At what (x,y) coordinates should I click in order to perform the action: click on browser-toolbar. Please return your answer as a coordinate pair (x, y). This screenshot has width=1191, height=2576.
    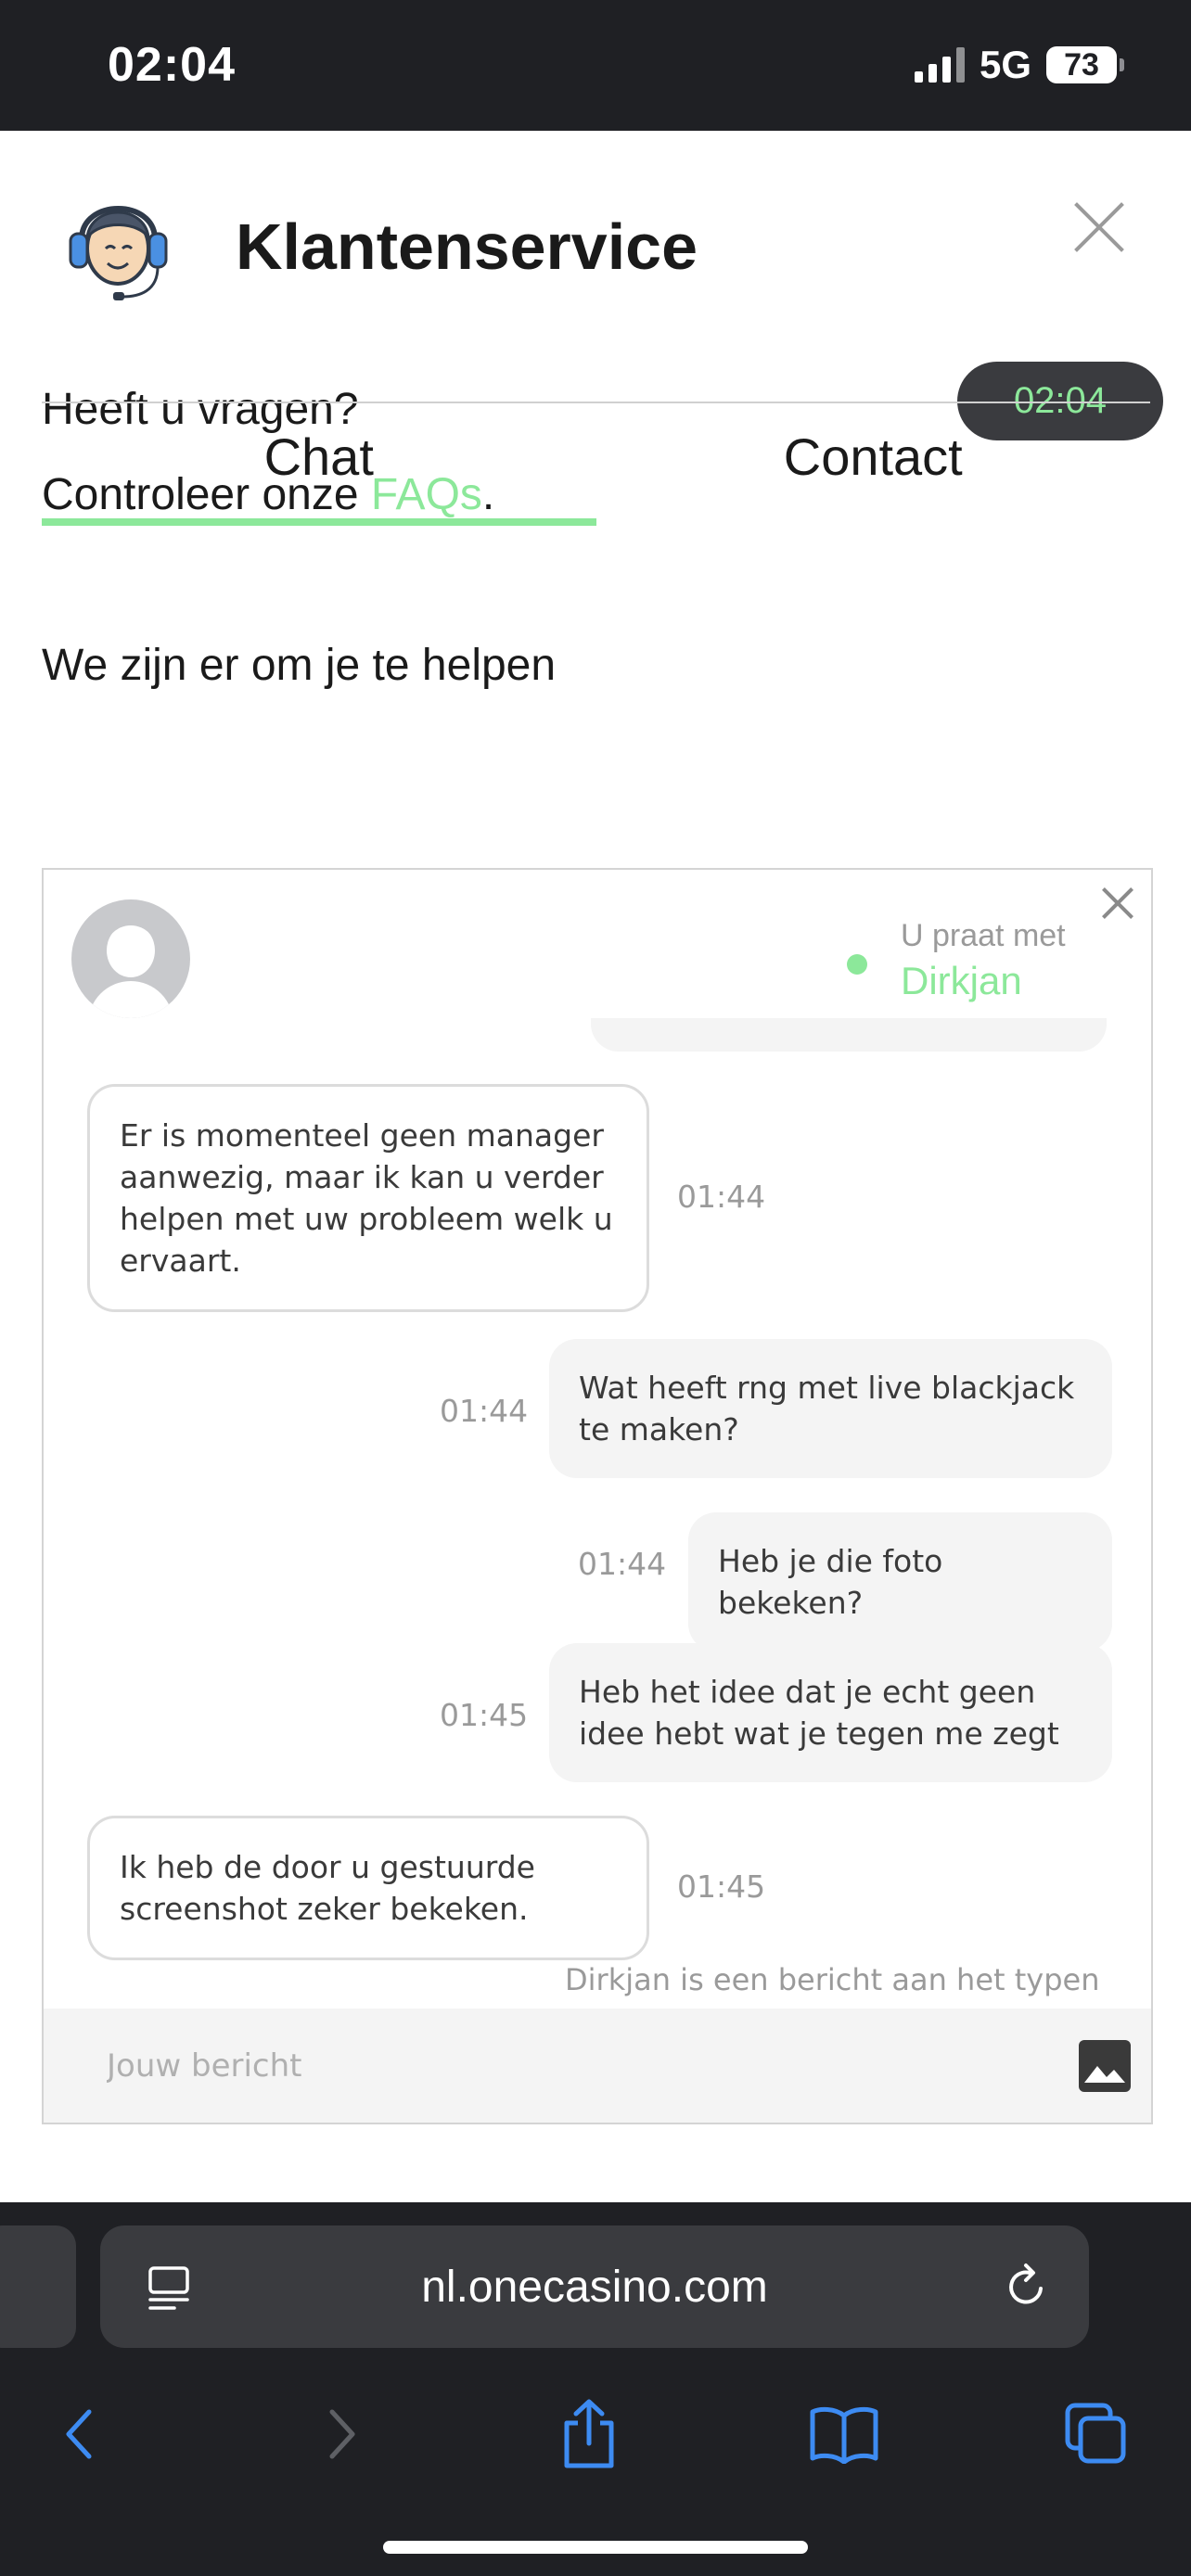
    Looking at the image, I should click on (595, 2439).